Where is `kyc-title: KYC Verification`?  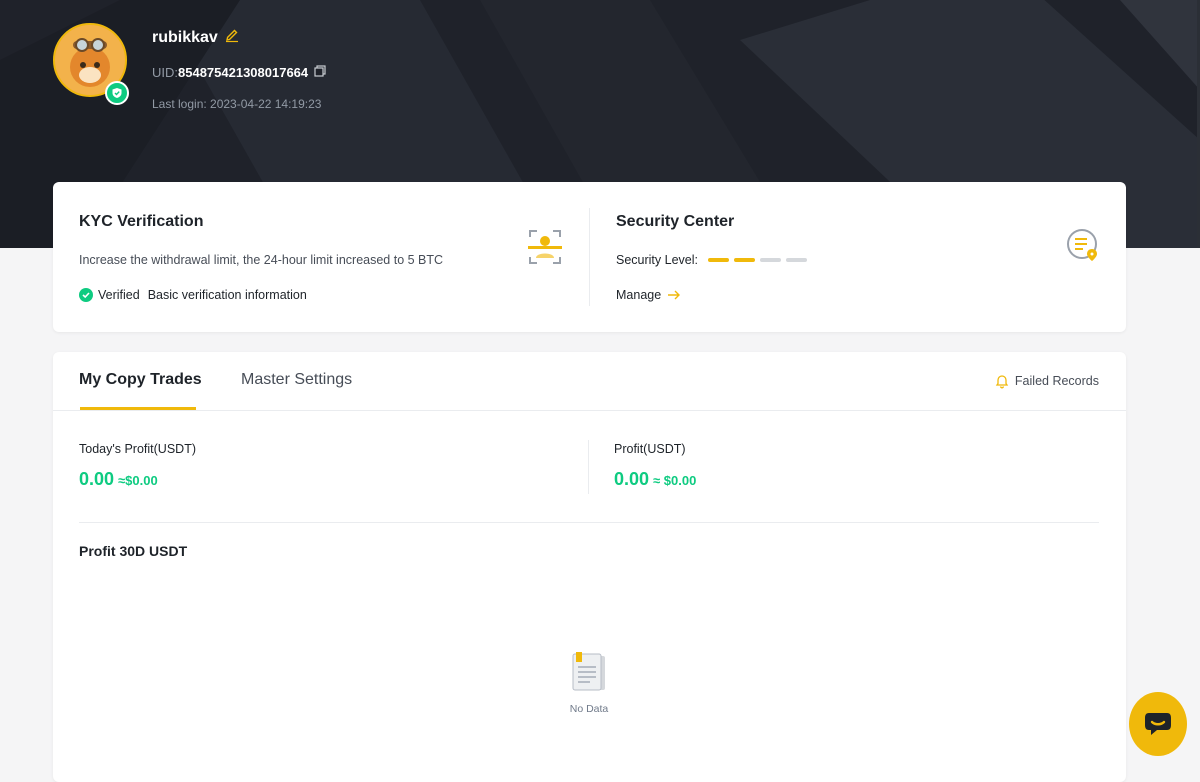 kyc-title: KYC Verification is located at coordinates (141, 221).